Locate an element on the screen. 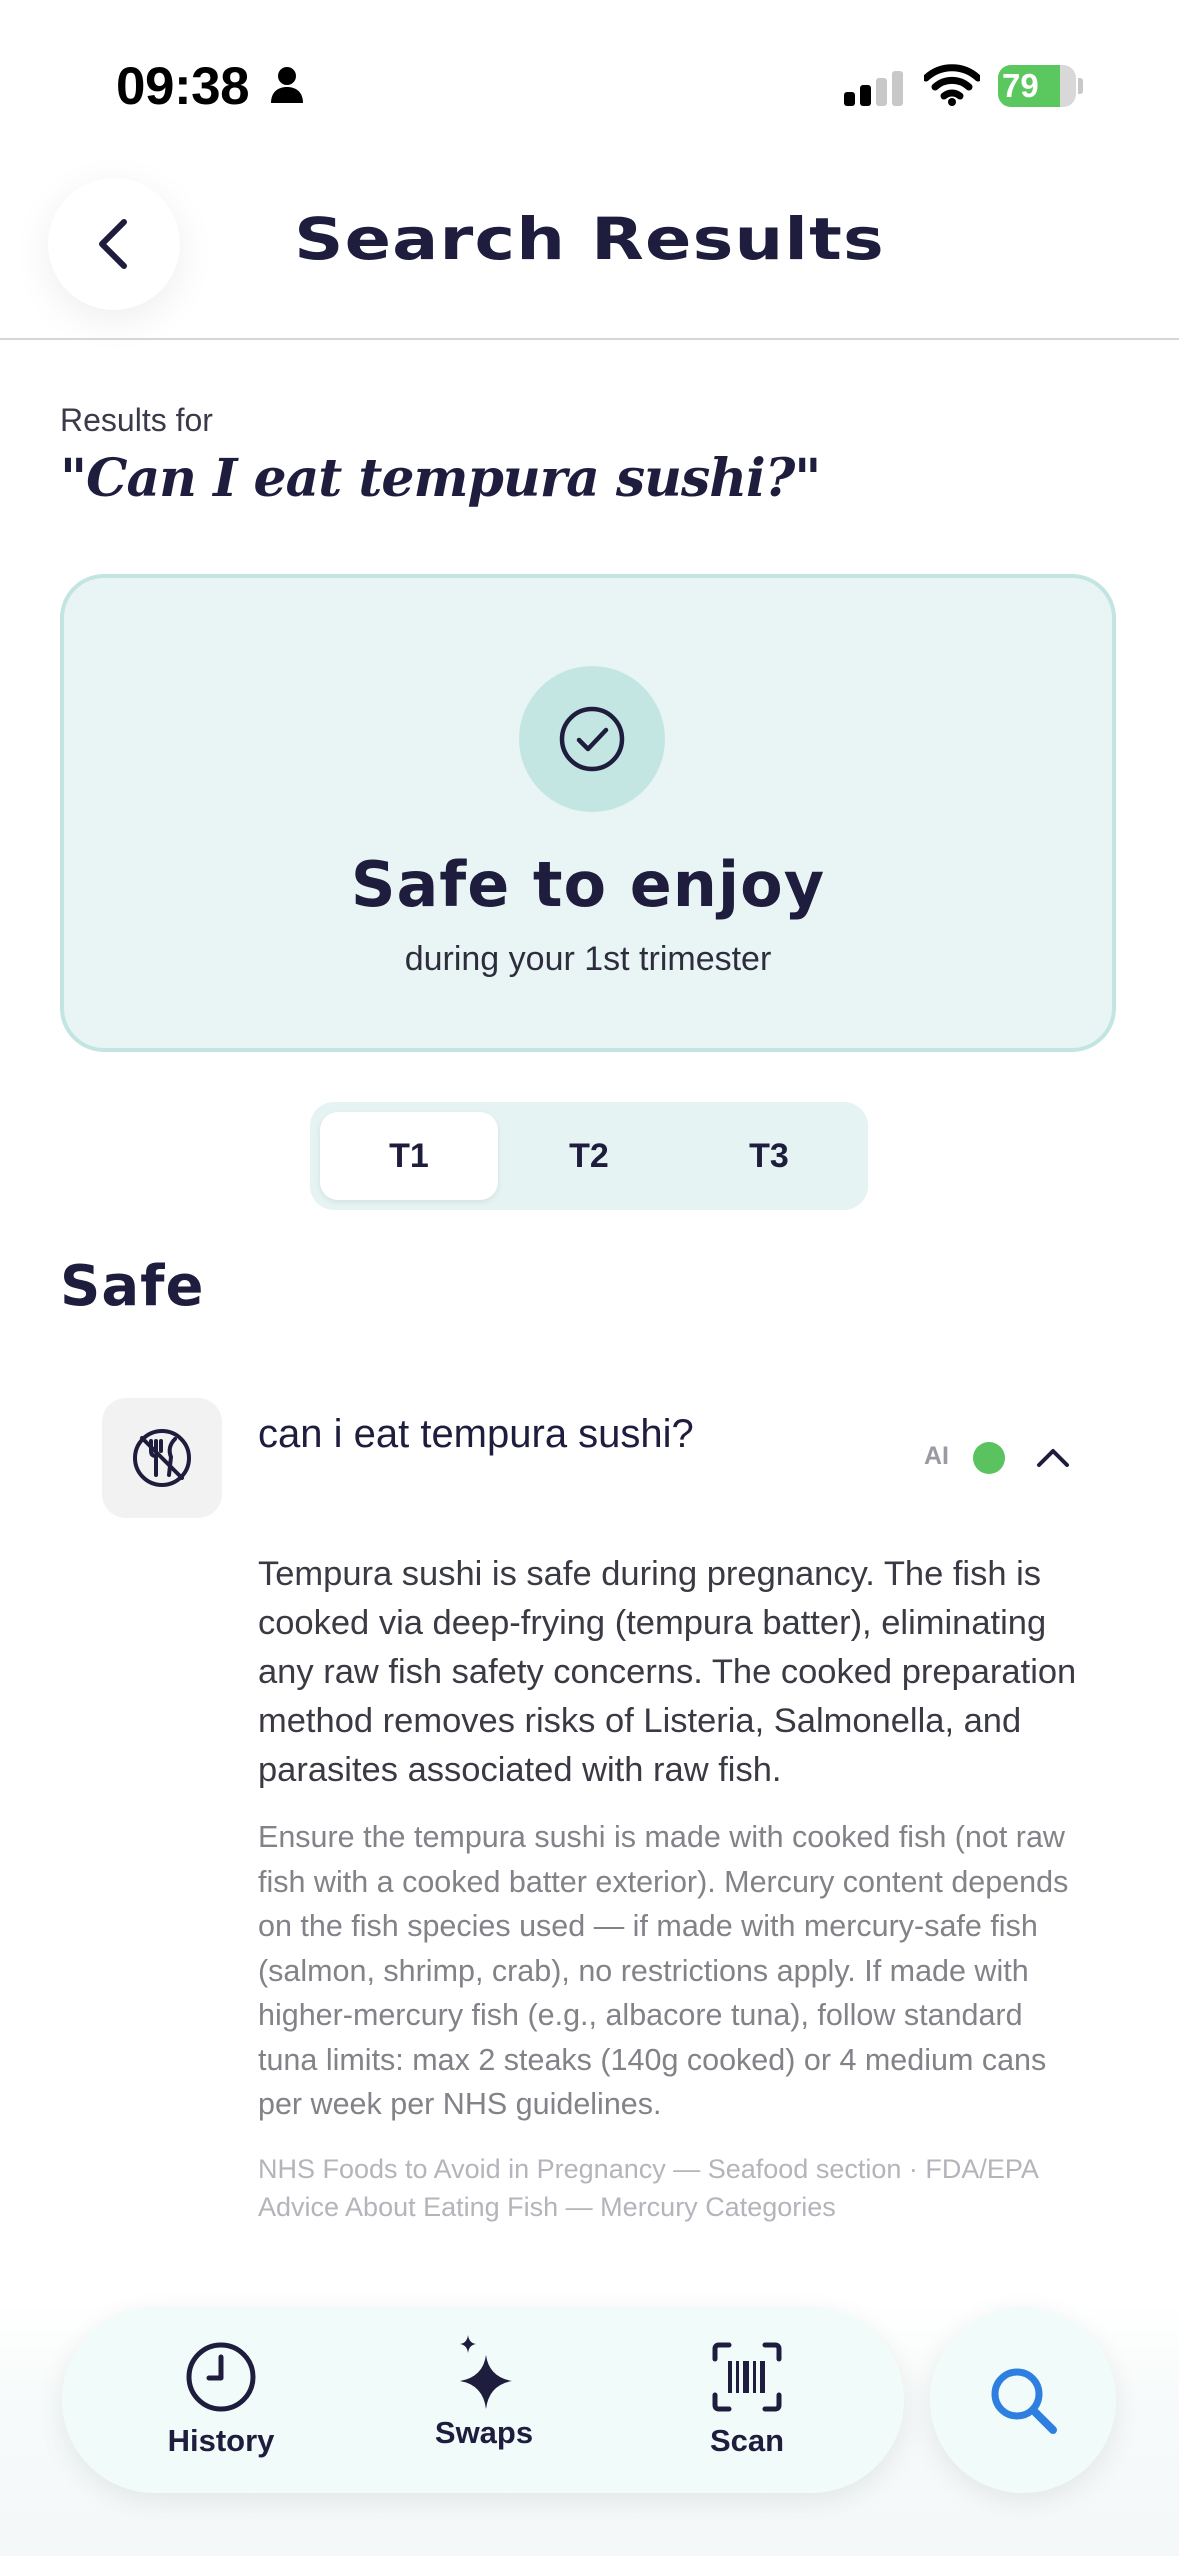 This screenshot has width=1179, height=2556. nav-swaps-label: Swaps is located at coordinates (484, 2432).